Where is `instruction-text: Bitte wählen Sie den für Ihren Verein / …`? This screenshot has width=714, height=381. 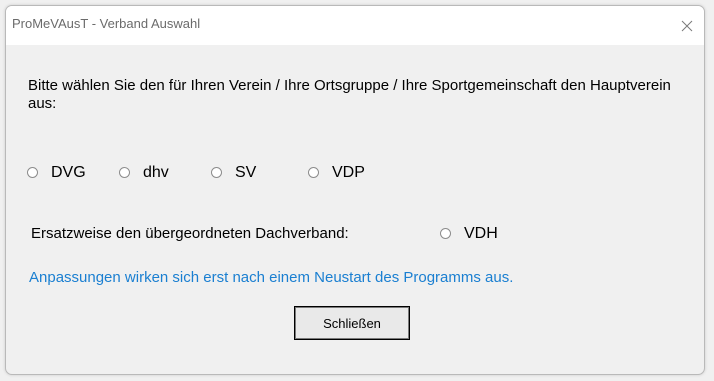
instruction-text: Bitte wählen Sie den für Ihren Verein / … is located at coordinates (349, 94).